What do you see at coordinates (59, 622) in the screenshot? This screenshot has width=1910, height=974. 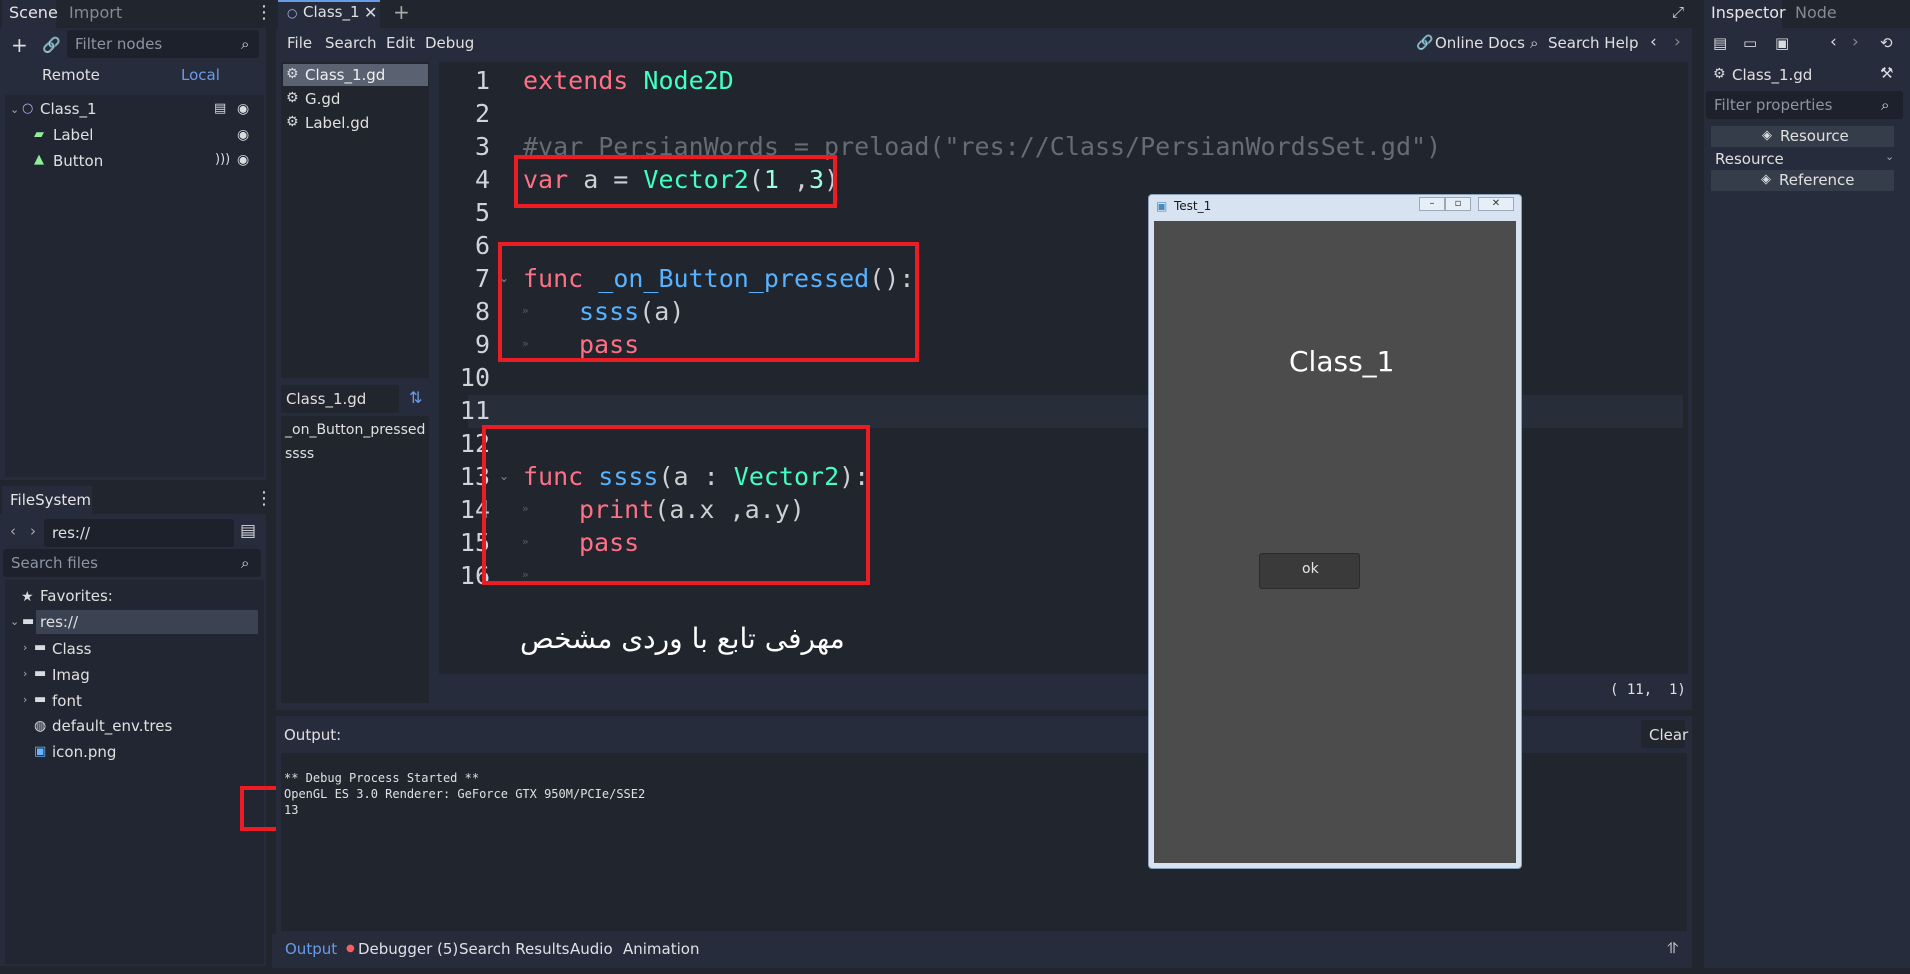 I see `res-root-row: res://` at bounding box center [59, 622].